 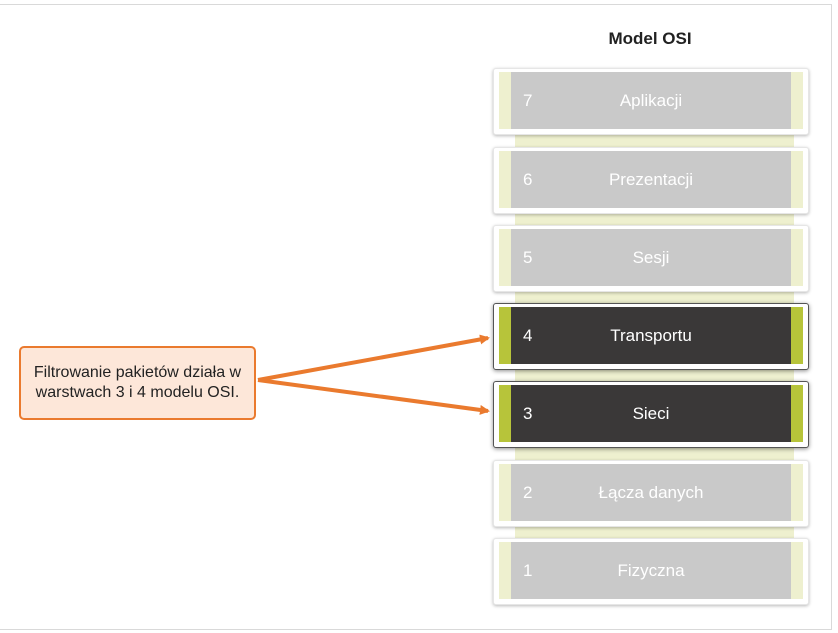 I want to click on callout-arrows, so click(x=373, y=374).